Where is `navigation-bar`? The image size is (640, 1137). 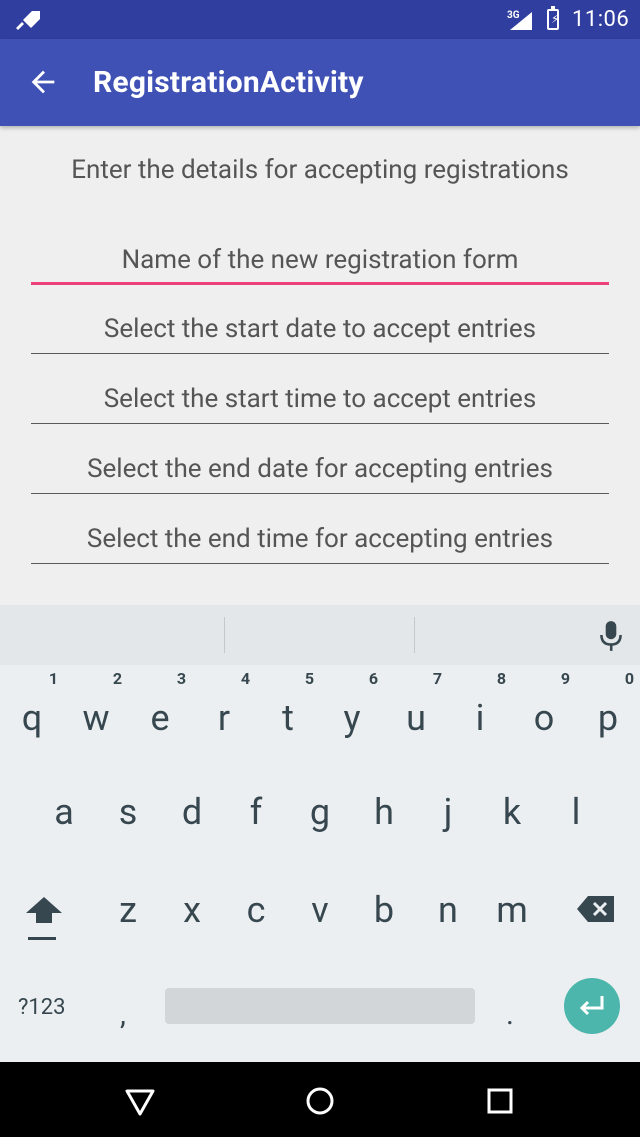 navigation-bar is located at coordinates (320, 1099).